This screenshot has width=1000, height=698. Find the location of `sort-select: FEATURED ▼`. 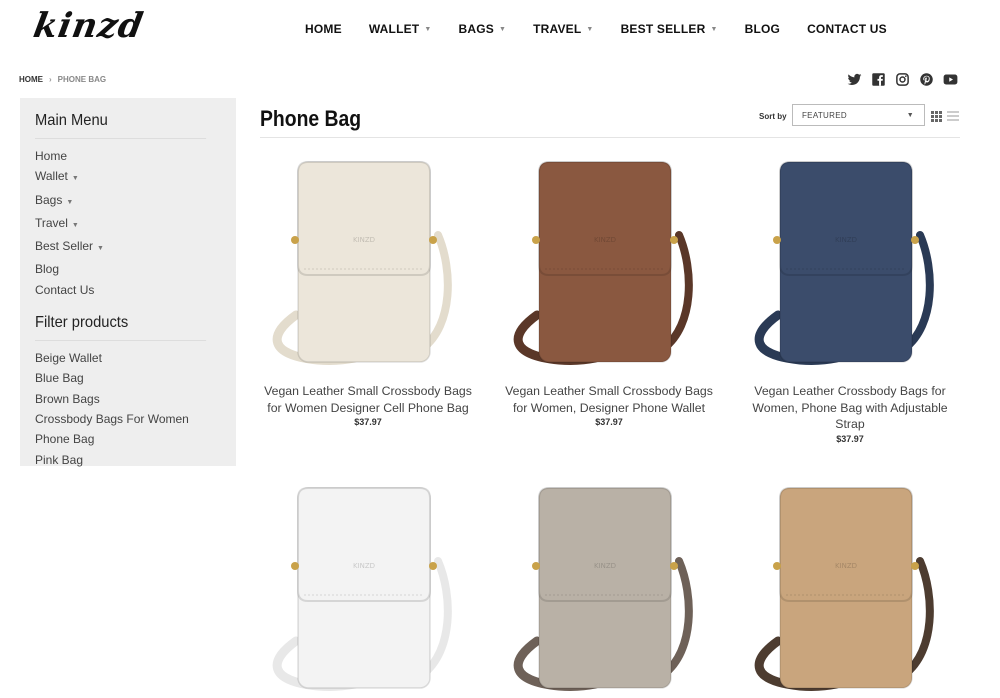

sort-select: FEATURED ▼ is located at coordinates (858, 115).